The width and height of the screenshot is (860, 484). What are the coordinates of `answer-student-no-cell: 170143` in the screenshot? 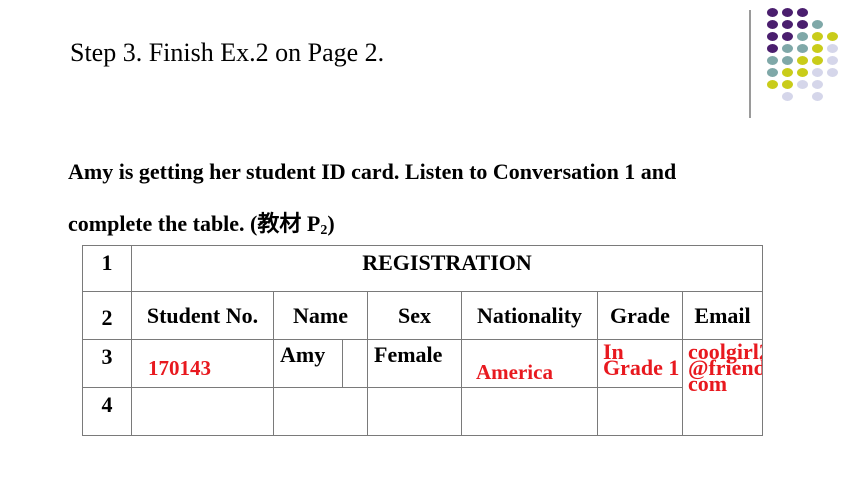 It's located at (202, 363).